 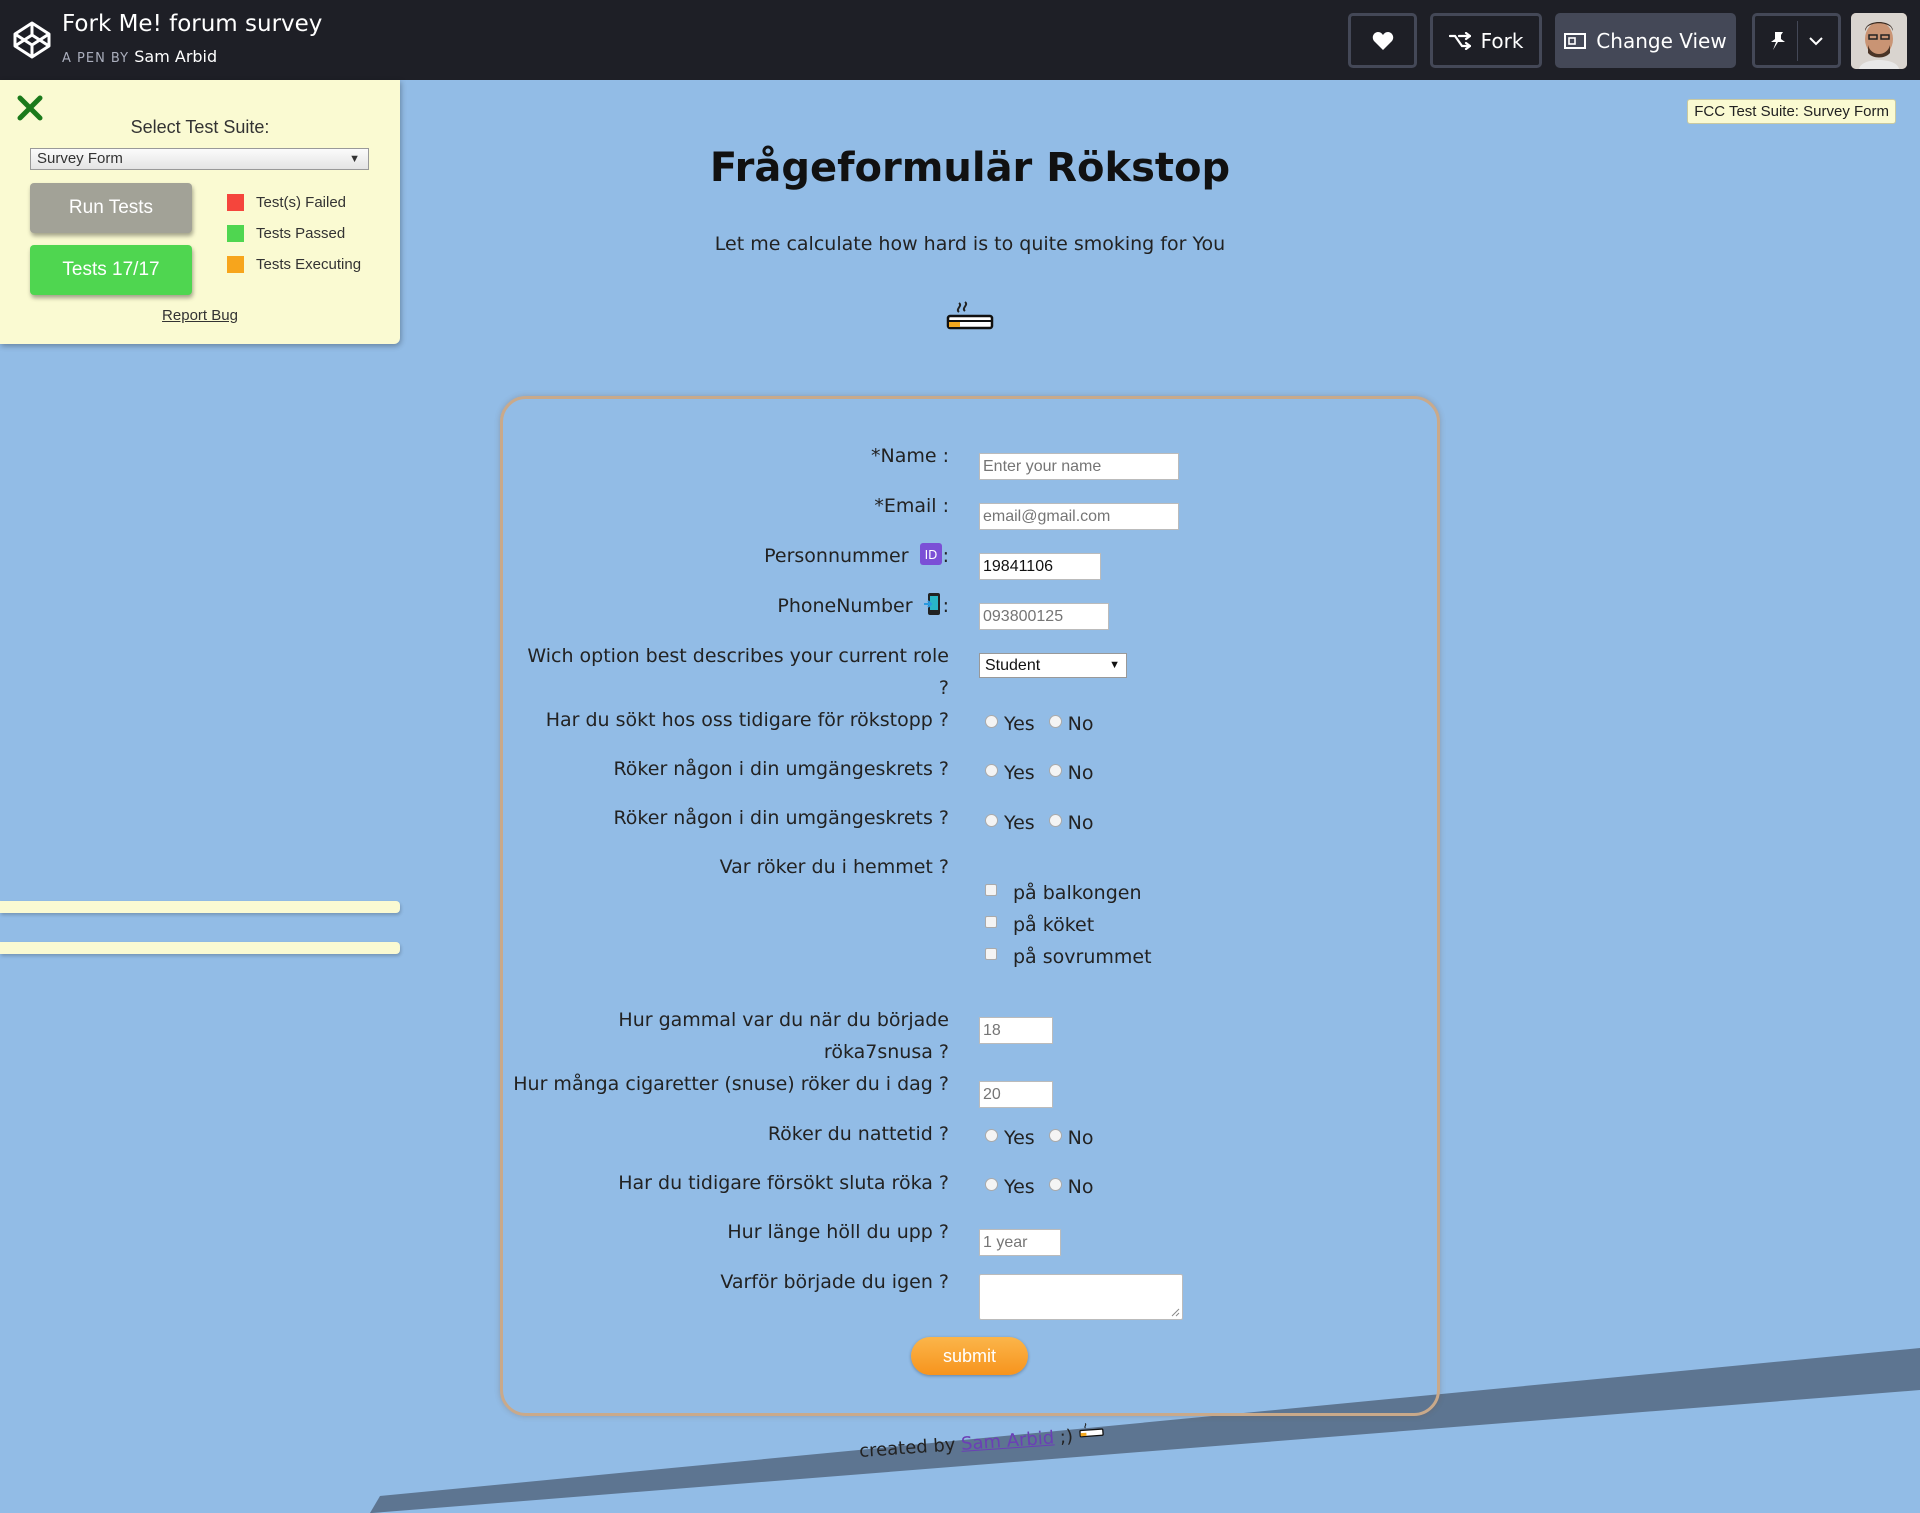 I want to click on resize-handle-icon, so click(x=1175, y=1312).